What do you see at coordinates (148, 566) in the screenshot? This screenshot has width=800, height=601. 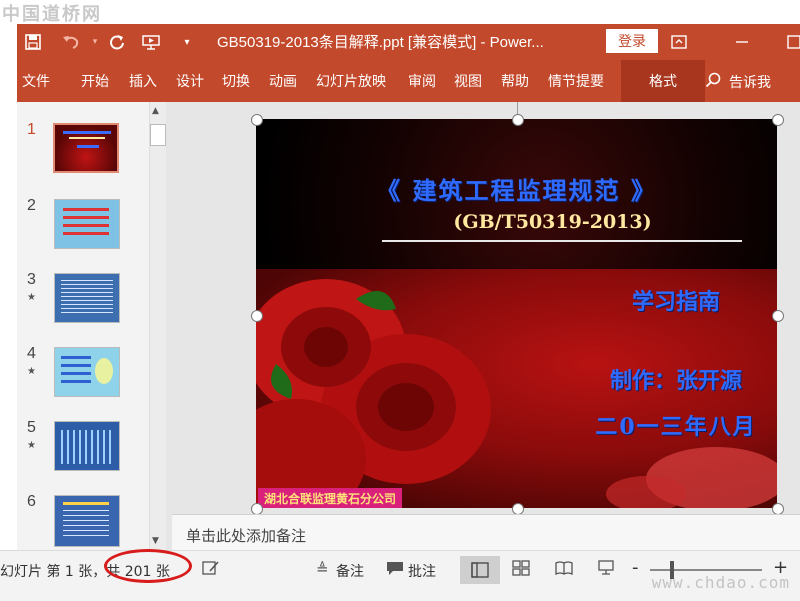 I see `annotation-circle` at bounding box center [148, 566].